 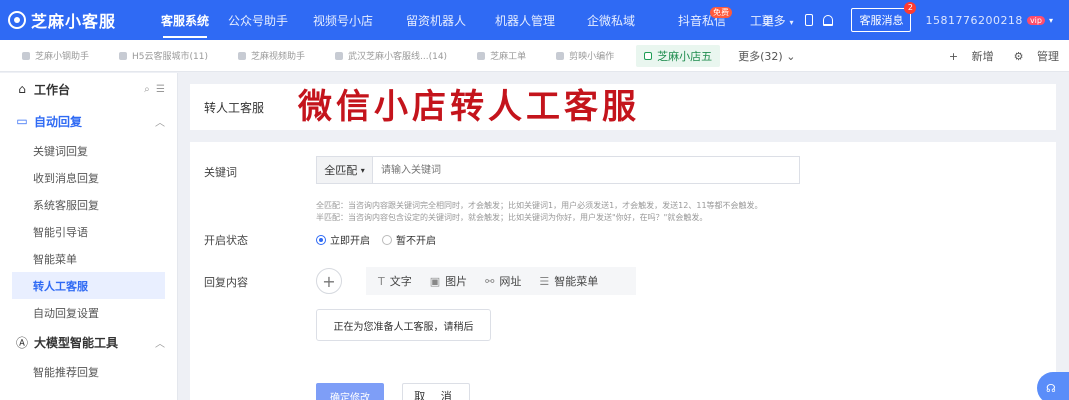 What do you see at coordinates (321, 239) in the screenshot?
I see `radio-checked` at bounding box center [321, 239].